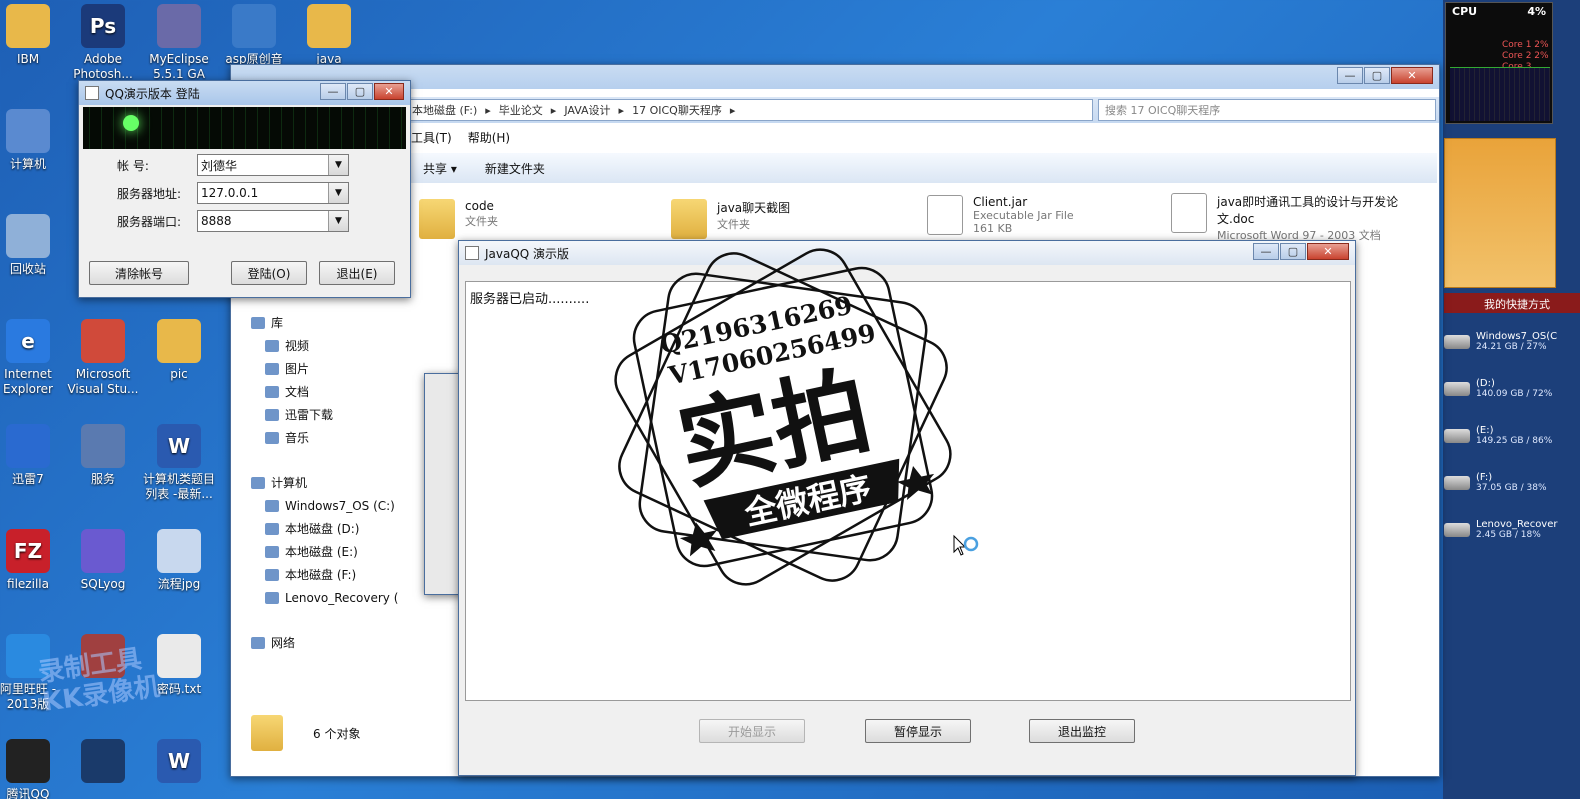 This screenshot has width=1580, height=799. What do you see at coordinates (244, 93) in the screenshot?
I see `qq-login-titlebar: QQ演示版本 登陆 — ▢ ✕` at bounding box center [244, 93].